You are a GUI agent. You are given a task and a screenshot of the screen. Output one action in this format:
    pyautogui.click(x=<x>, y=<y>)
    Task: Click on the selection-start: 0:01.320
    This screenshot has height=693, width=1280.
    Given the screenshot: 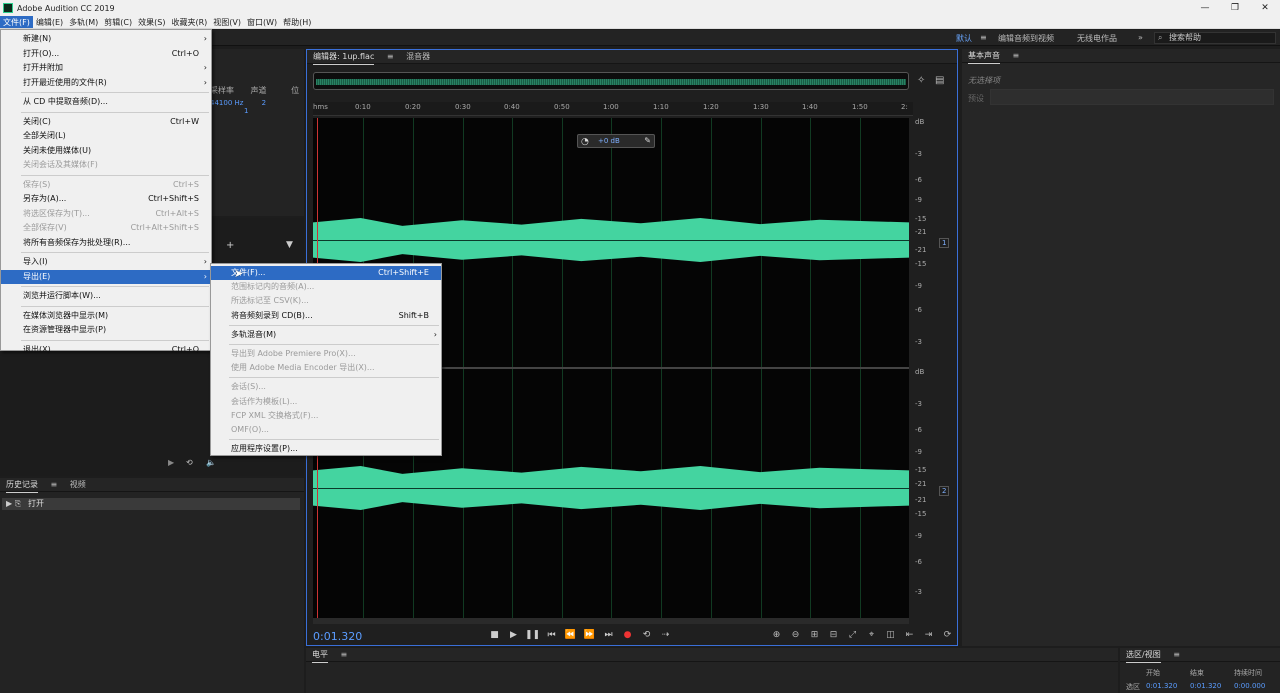 What is the action you would take?
    pyautogui.click(x=1161, y=686)
    